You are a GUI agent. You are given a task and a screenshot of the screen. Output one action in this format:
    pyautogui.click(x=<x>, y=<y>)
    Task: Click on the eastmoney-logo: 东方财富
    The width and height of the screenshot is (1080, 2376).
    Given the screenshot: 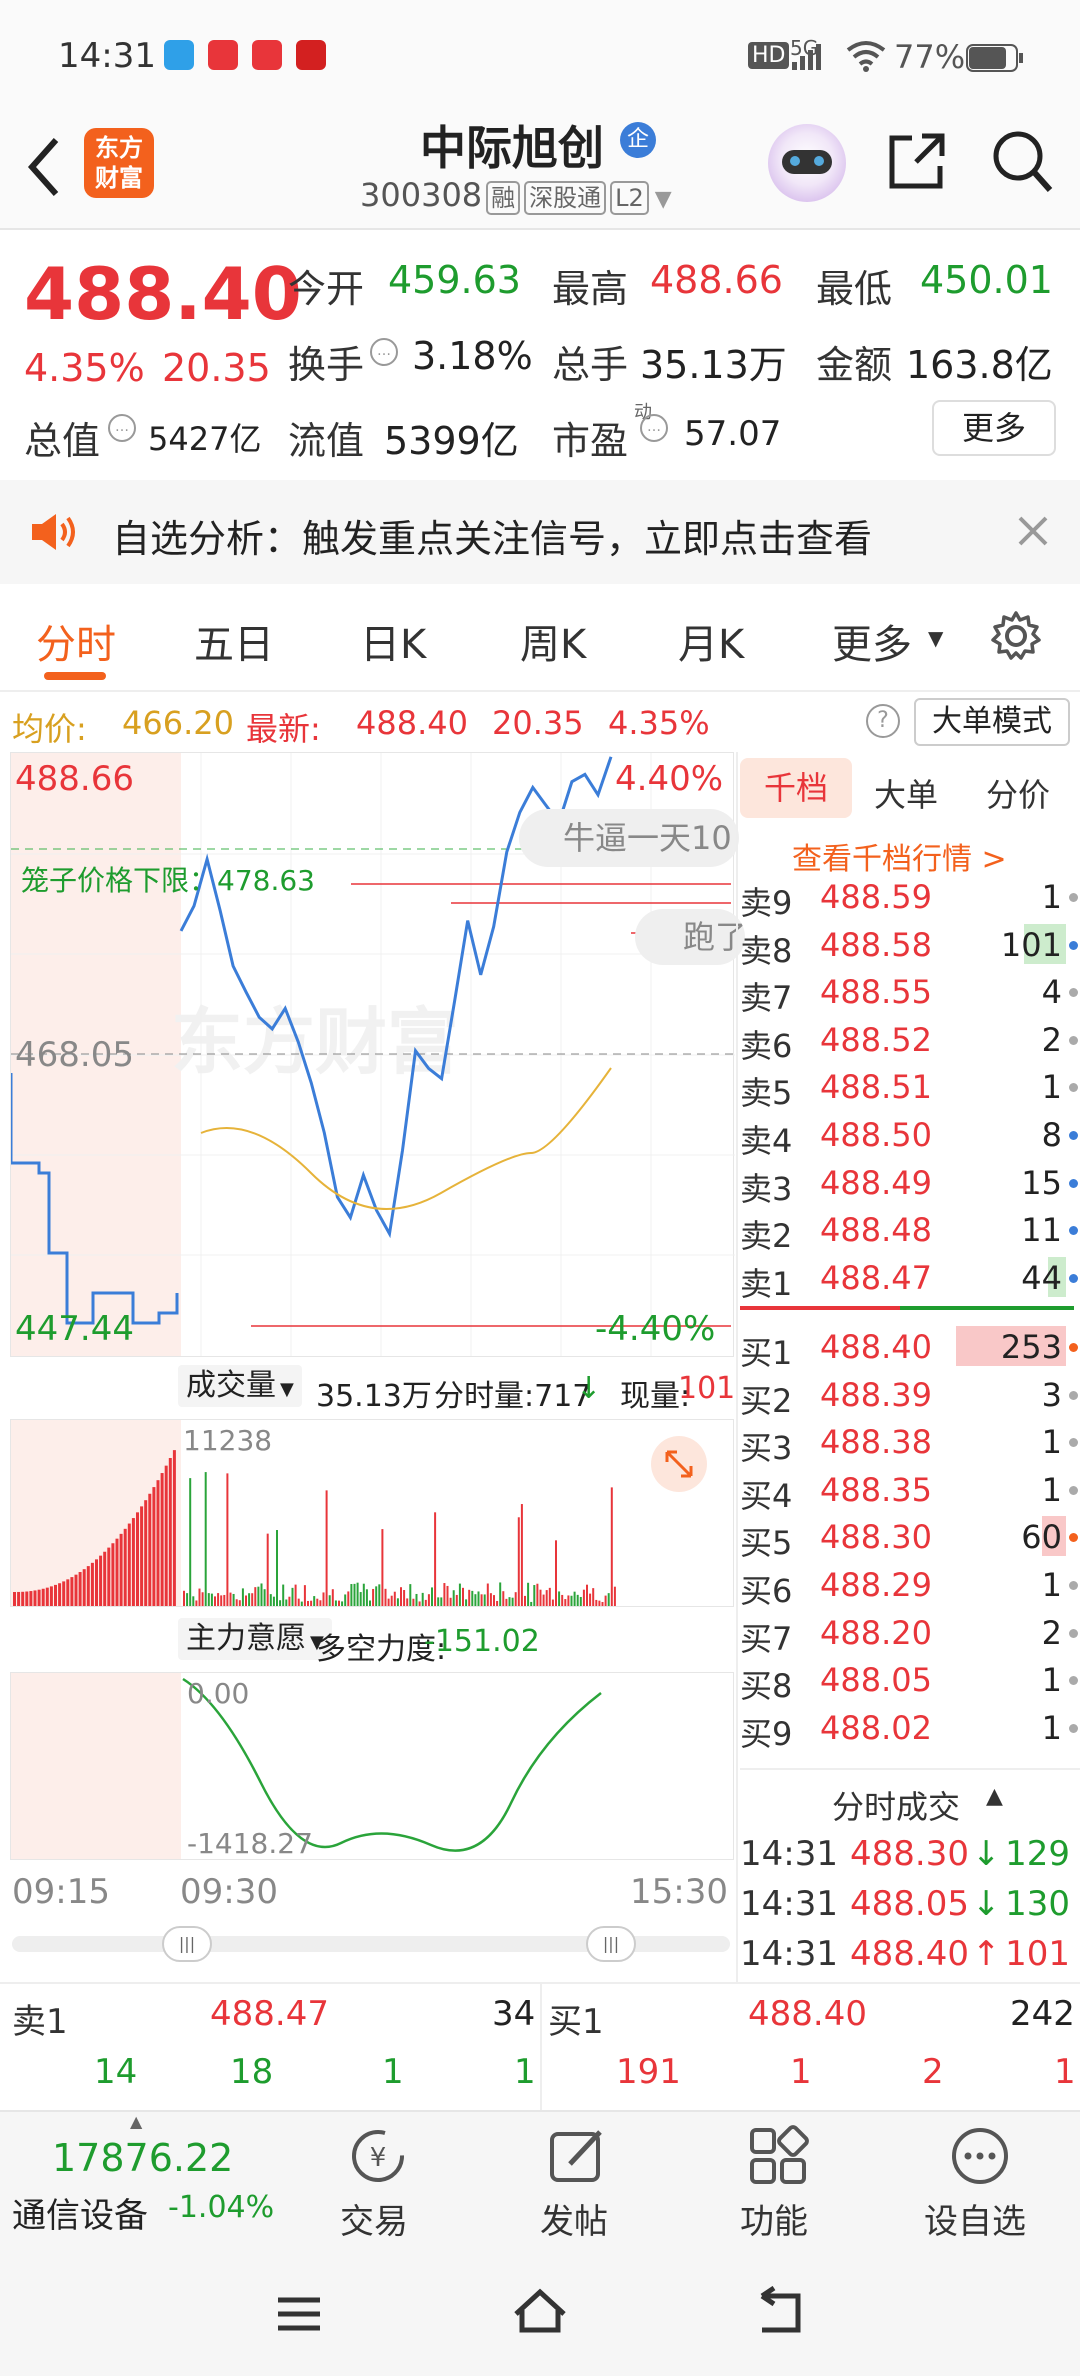 What is the action you would take?
    pyautogui.click(x=119, y=163)
    